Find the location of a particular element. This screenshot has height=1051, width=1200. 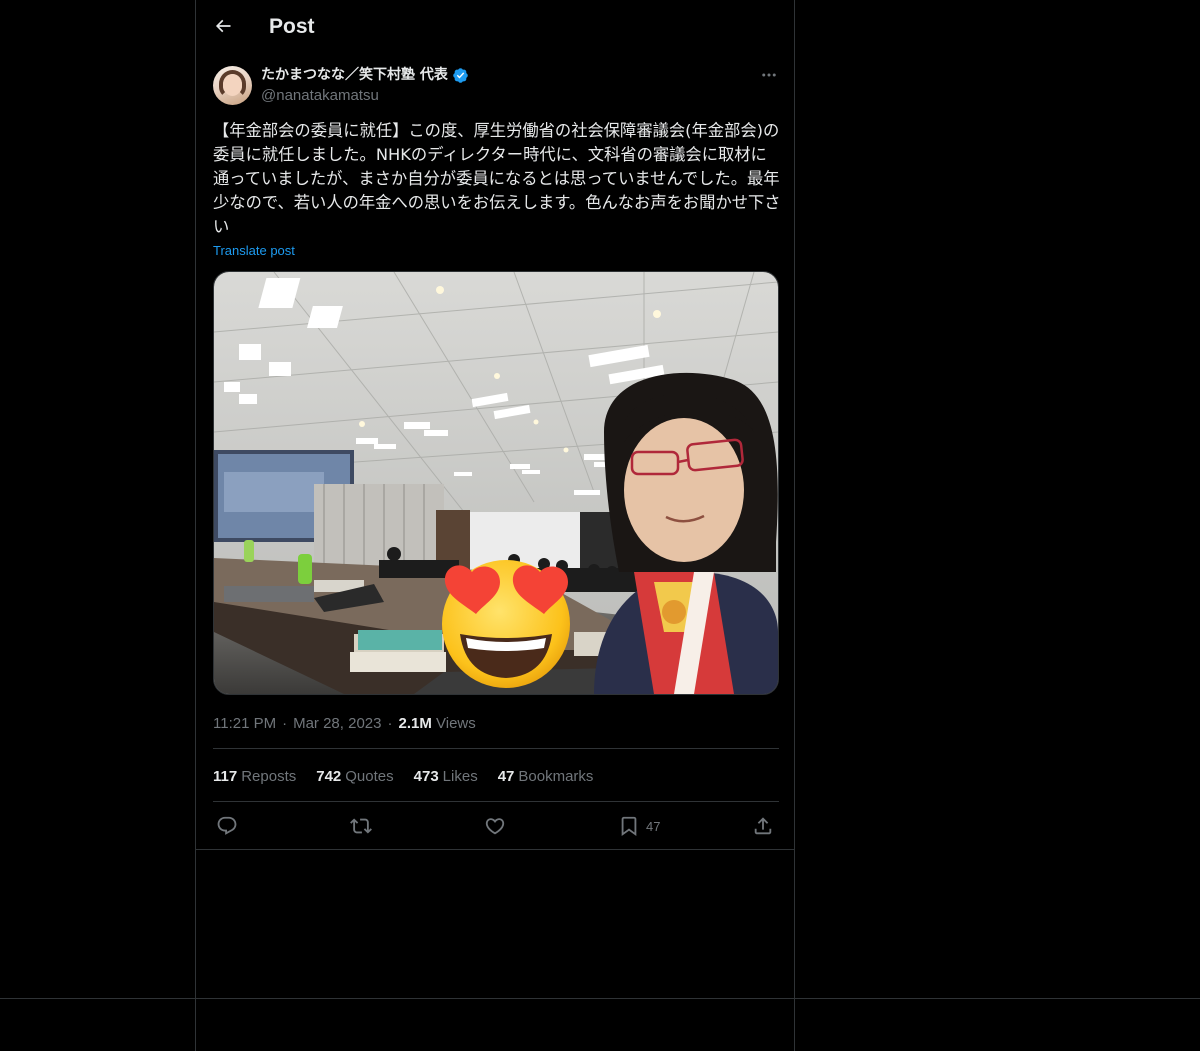

repost-button is located at coordinates (361, 826).